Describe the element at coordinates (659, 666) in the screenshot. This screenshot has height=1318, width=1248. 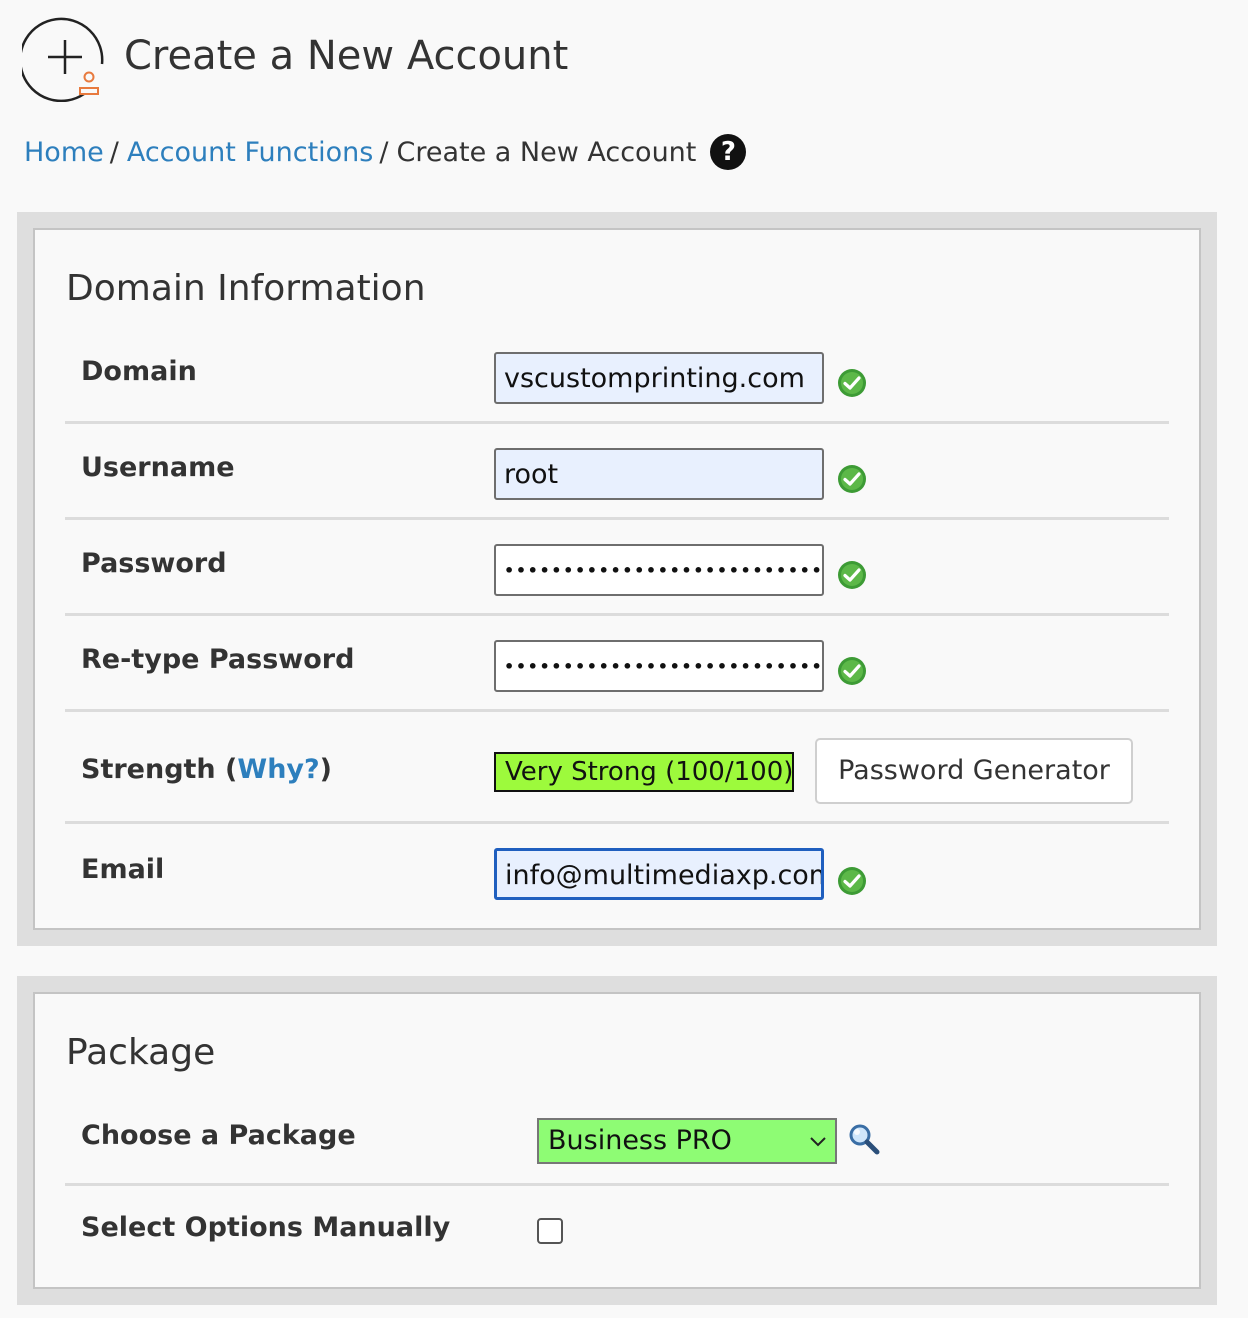
I see `retype-password-input: ••••••••••••••••••••••••••••••` at that location.